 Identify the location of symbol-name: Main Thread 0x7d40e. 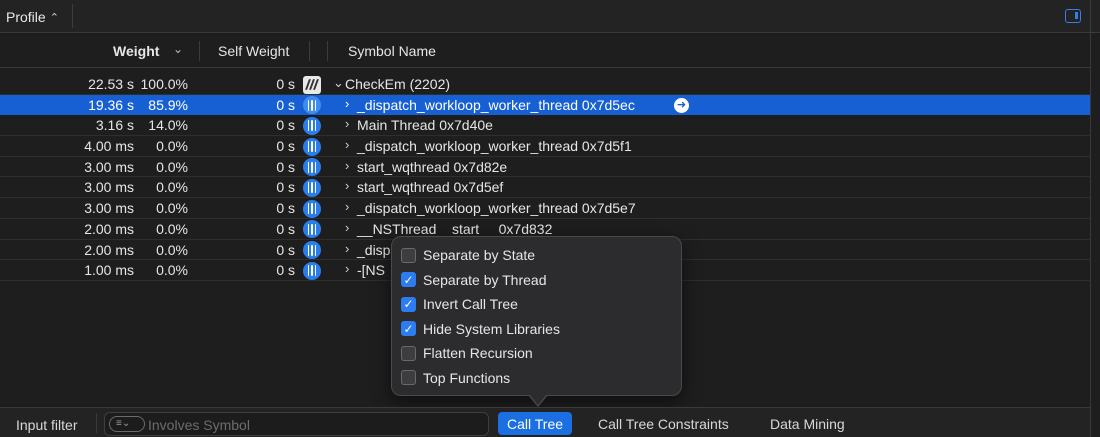
(425, 125).